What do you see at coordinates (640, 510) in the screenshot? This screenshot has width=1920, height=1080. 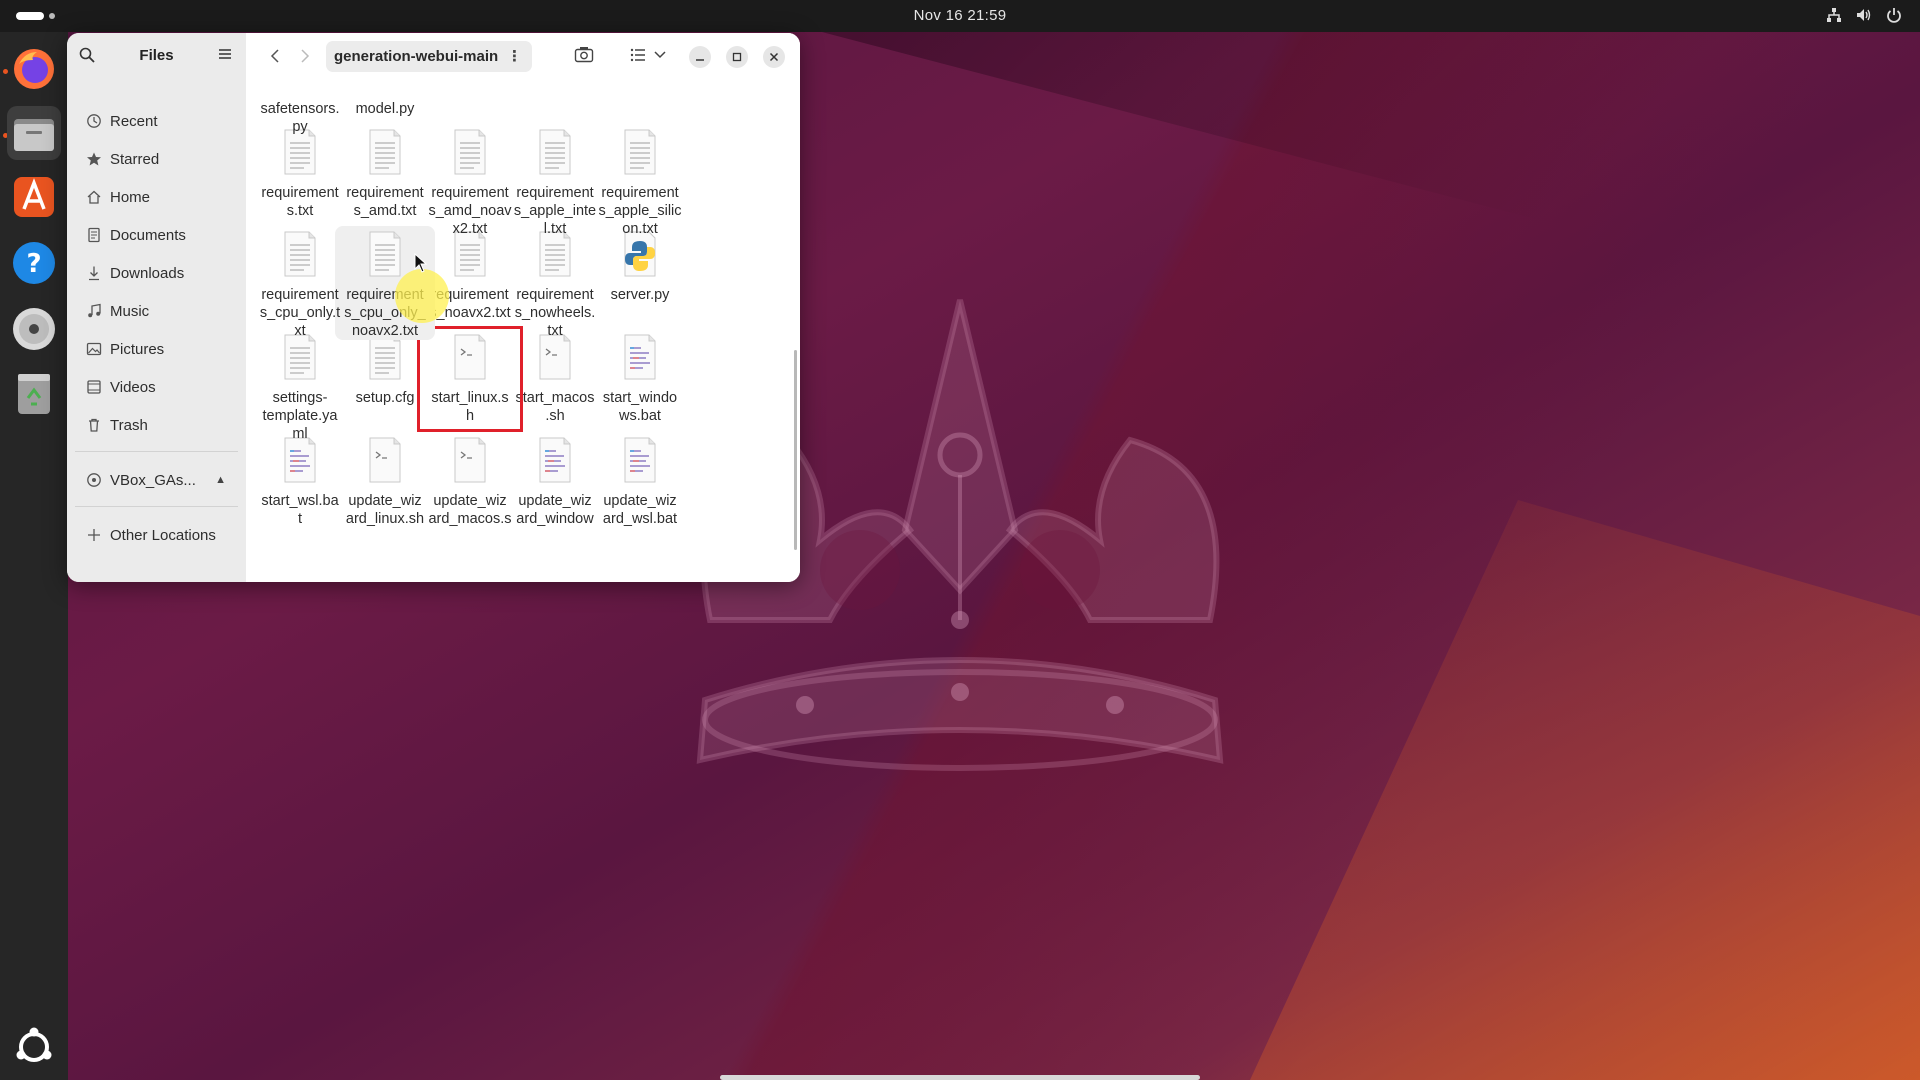 I see `file-name: update_wiz ard_wsl.bat` at bounding box center [640, 510].